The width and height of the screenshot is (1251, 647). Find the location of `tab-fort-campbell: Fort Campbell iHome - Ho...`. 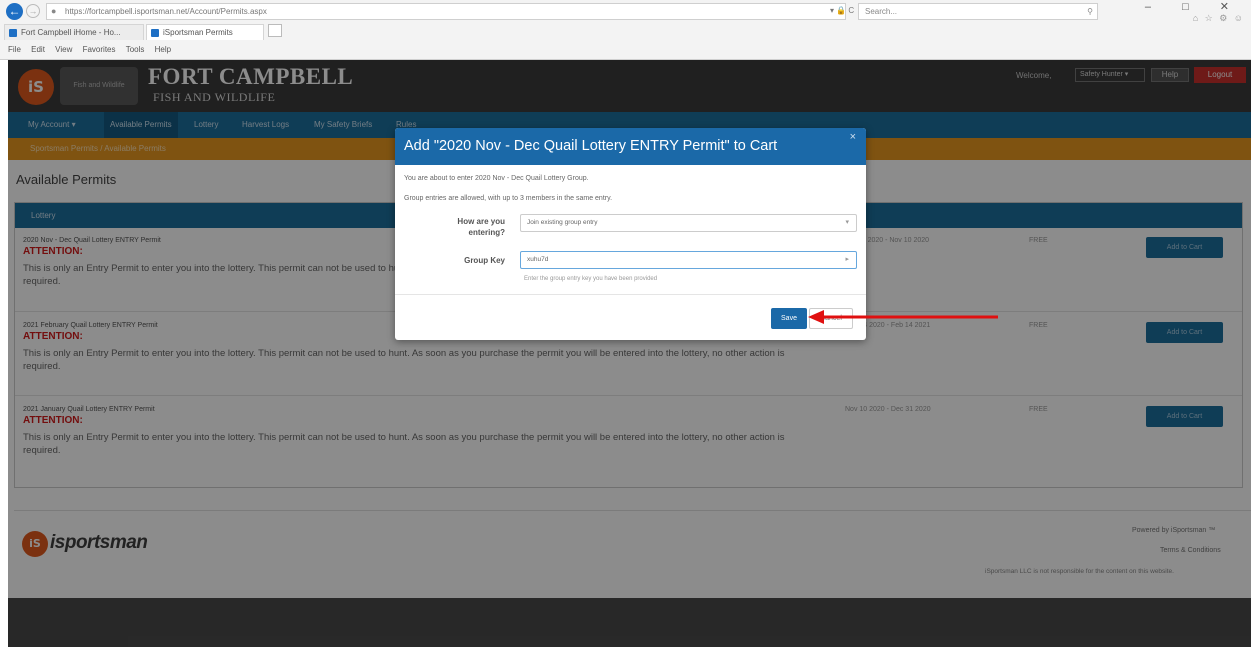

tab-fort-campbell: Fort Campbell iHome - Ho... is located at coordinates (74, 32).